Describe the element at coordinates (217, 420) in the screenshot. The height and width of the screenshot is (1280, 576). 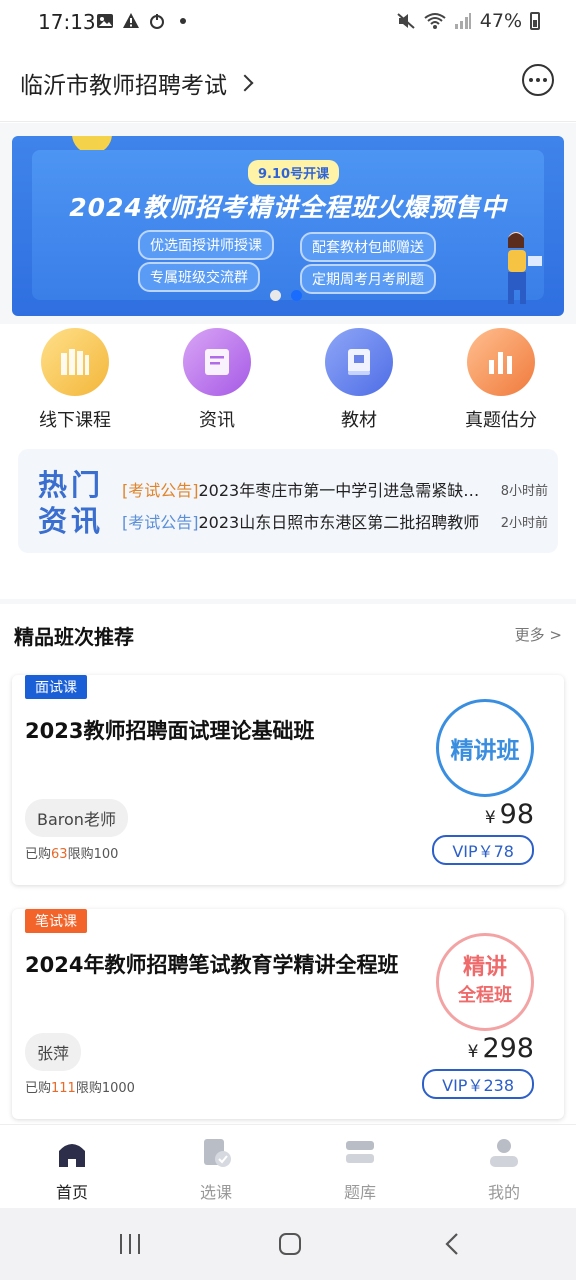
I see `menu-label: 资讯` at that location.